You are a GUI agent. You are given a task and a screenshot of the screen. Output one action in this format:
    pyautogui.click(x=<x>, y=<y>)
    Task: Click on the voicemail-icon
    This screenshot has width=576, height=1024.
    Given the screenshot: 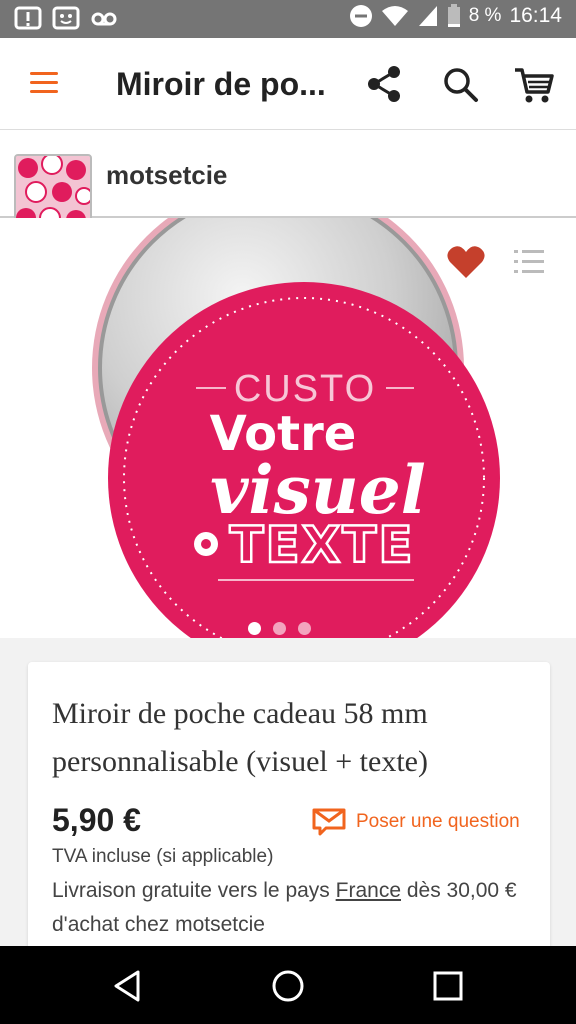 What is the action you would take?
    pyautogui.click(x=104, y=19)
    